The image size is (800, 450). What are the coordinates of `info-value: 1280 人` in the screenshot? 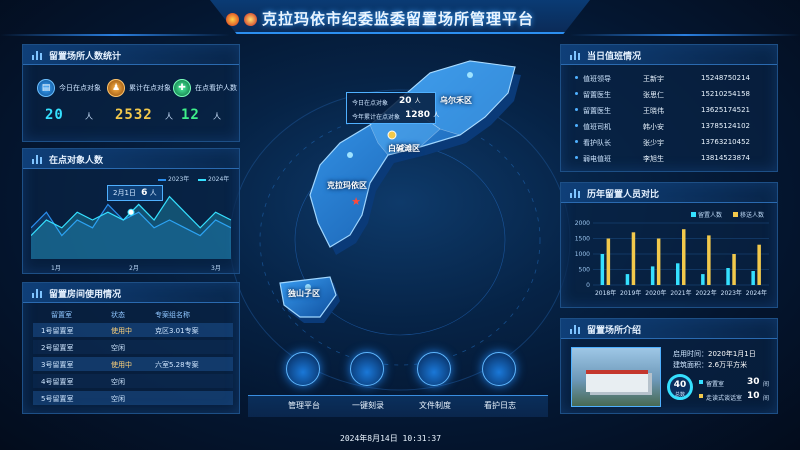 It's located at (422, 115).